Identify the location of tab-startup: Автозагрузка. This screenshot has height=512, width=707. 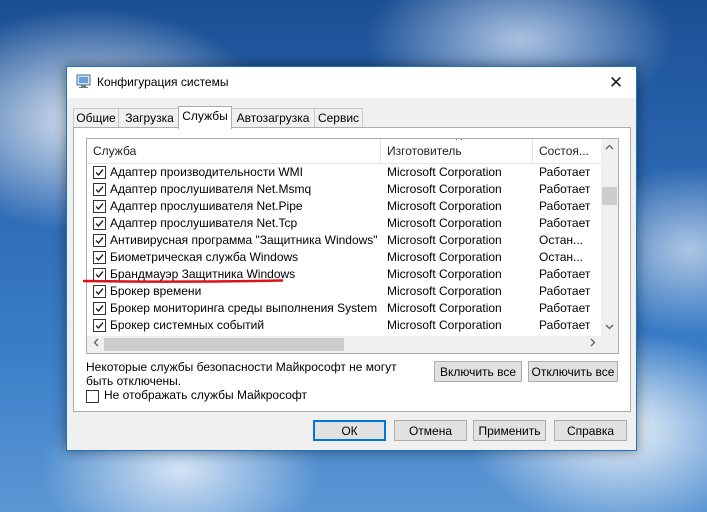
(273, 118).